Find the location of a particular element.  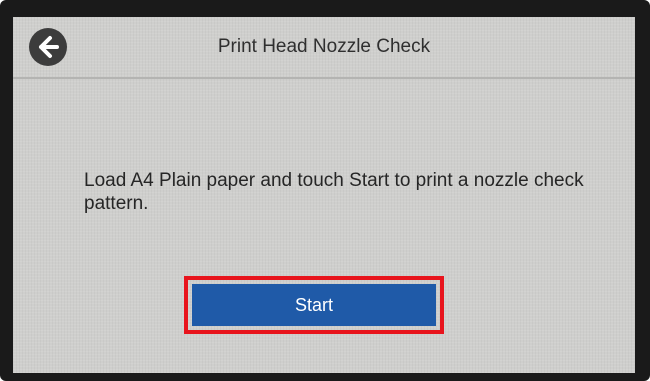

back-button is located at coordinates (48, 47).